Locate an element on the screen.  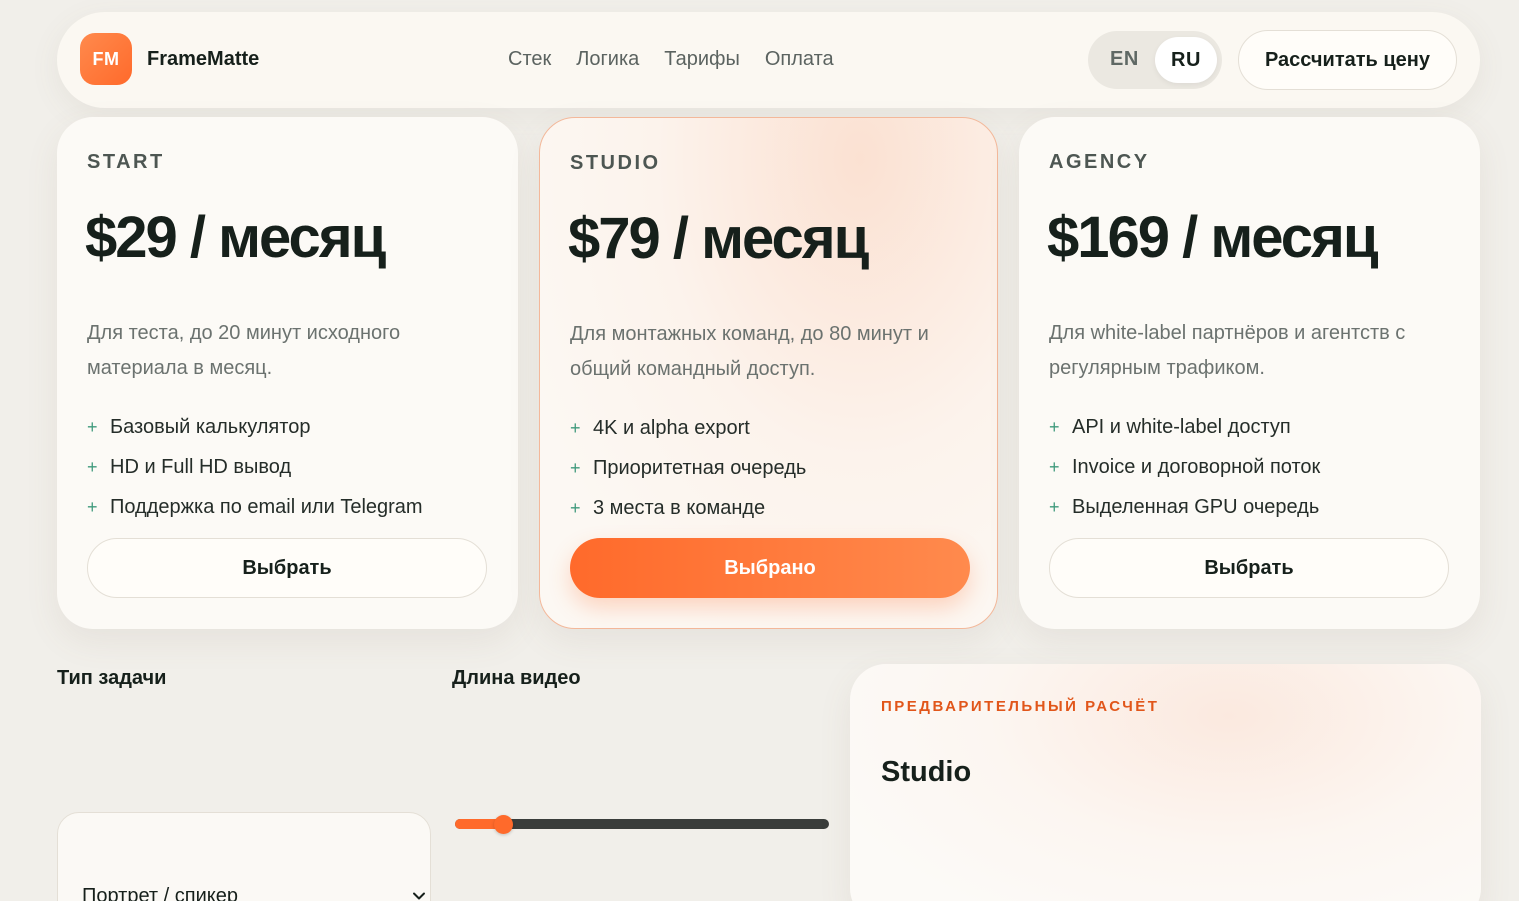
feature-item: + Приоритетная очередь is located at coordinates (688, 468).